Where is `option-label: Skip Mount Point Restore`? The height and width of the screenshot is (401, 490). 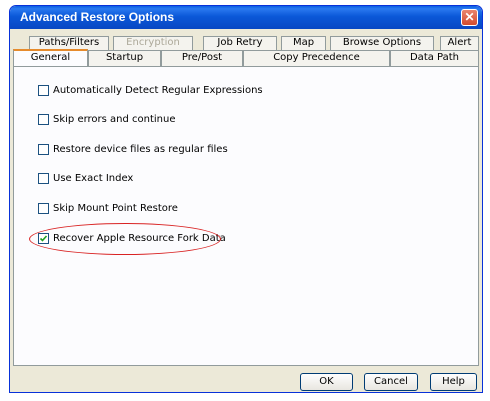 option-label: Skip Mount Point Restore is located at coordinates (115, 208).